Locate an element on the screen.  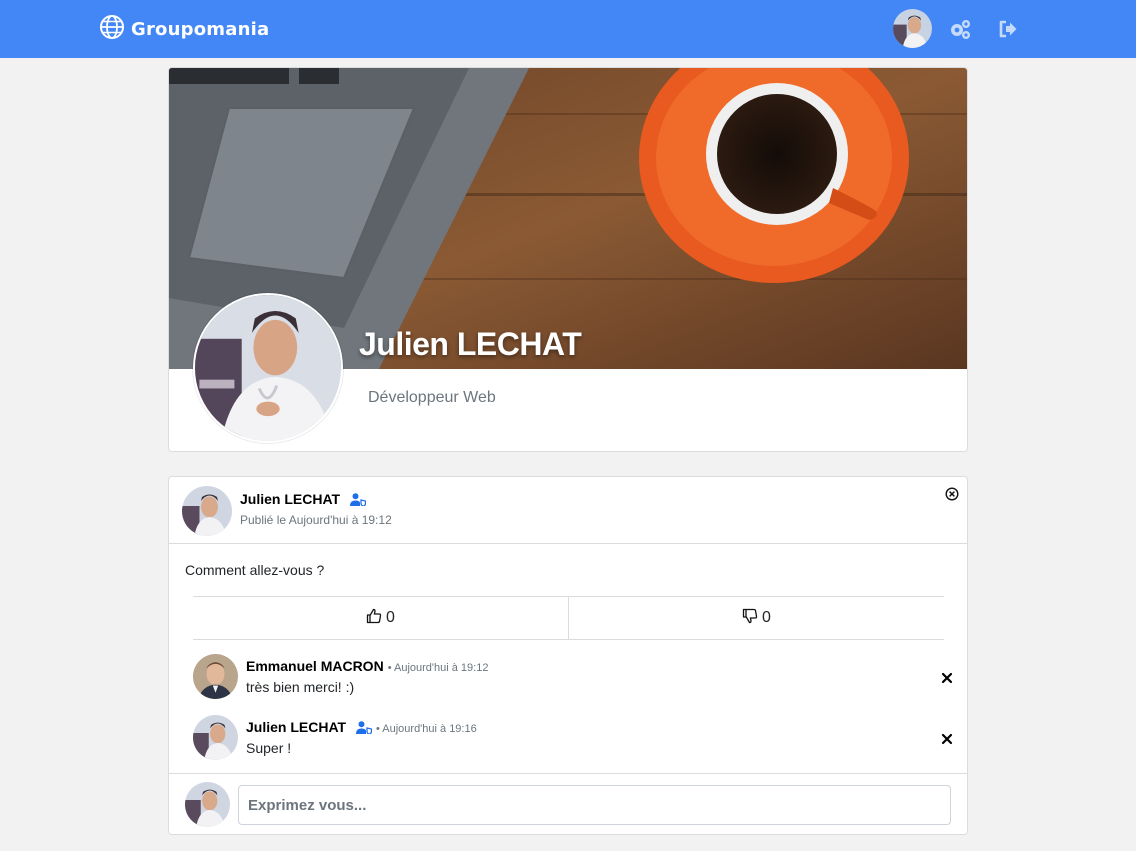
brand-link: Groupomania is located at coordinates (184, 29).